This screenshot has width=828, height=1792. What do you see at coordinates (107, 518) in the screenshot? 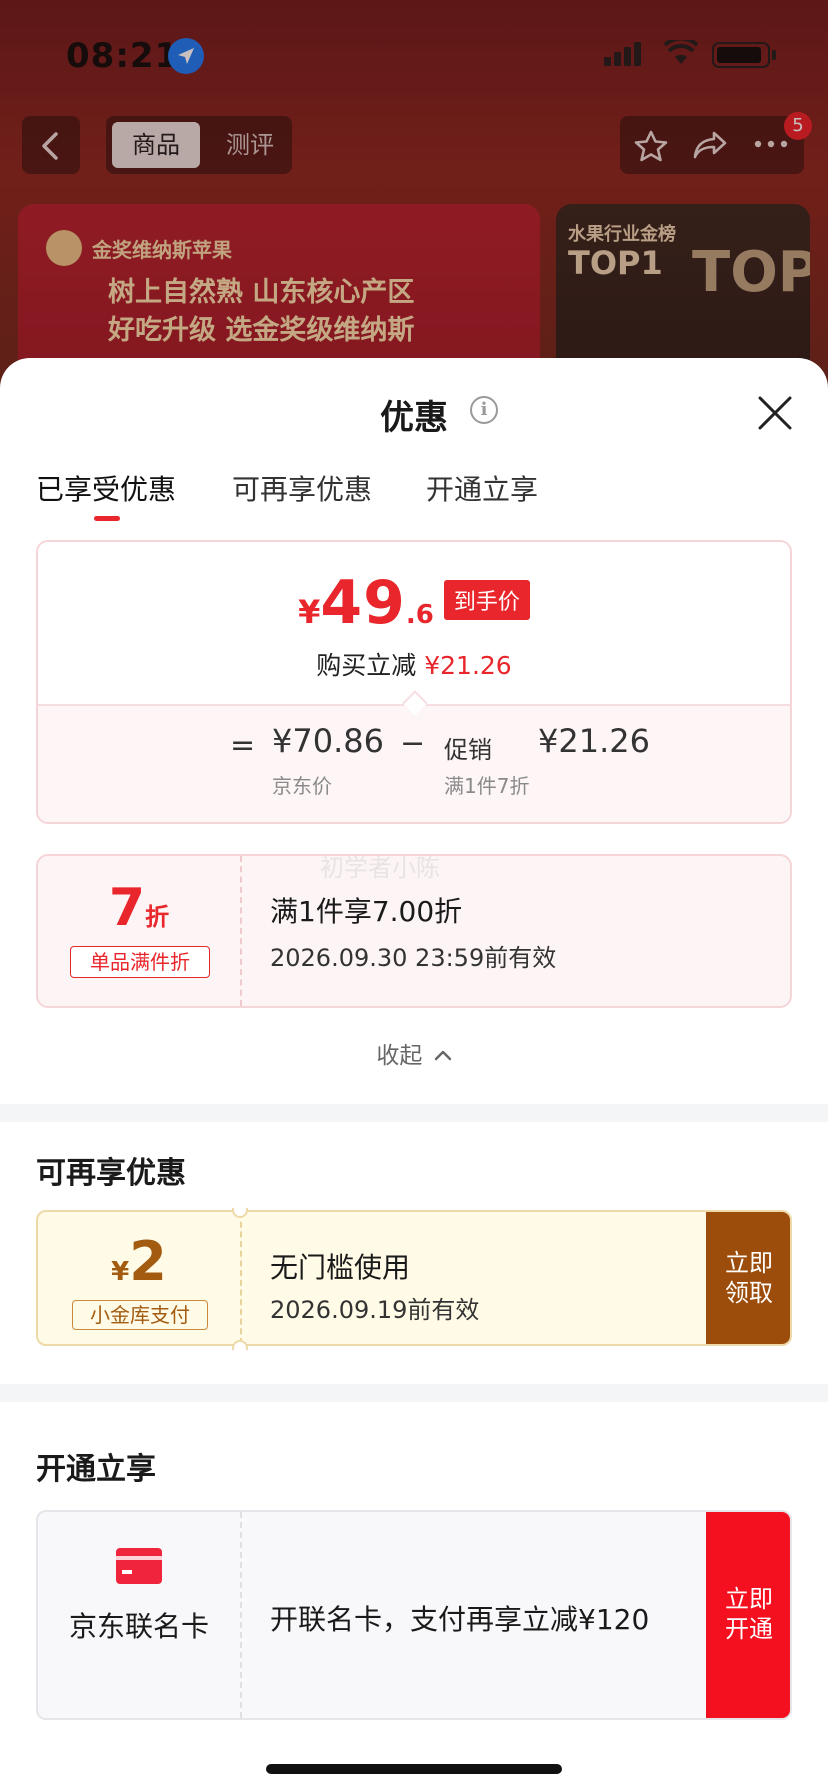
I see `active-tab-indicator` at bounding box center [107, 518].